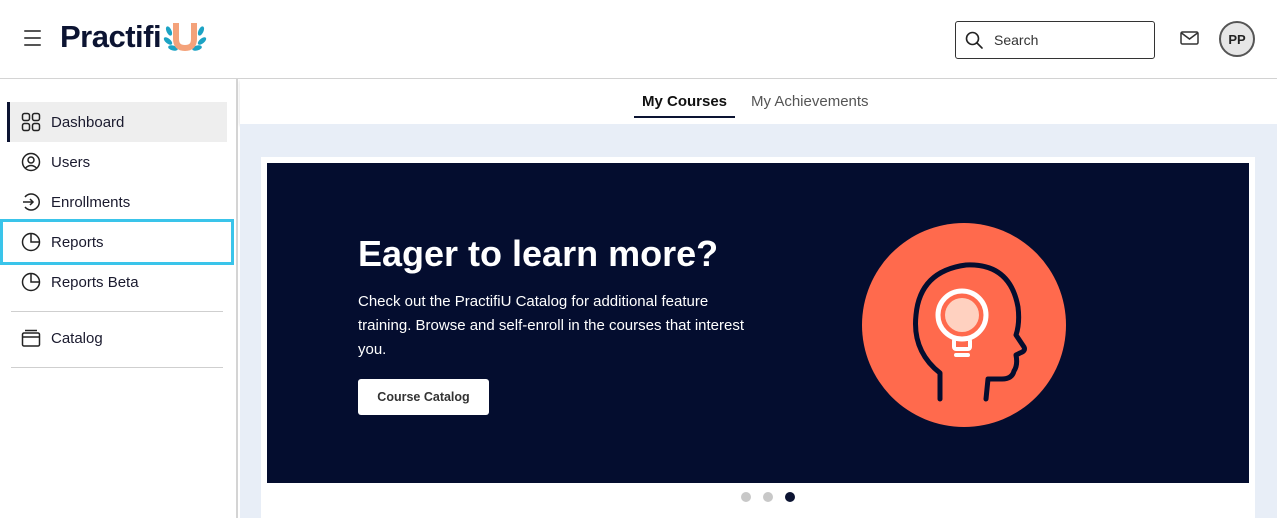 This screenshot has width=1277, height=518. Describe the element at coordinates (117, 338) in the screenshot. I see `sidebar-item-catalog: Catalog` at that location.